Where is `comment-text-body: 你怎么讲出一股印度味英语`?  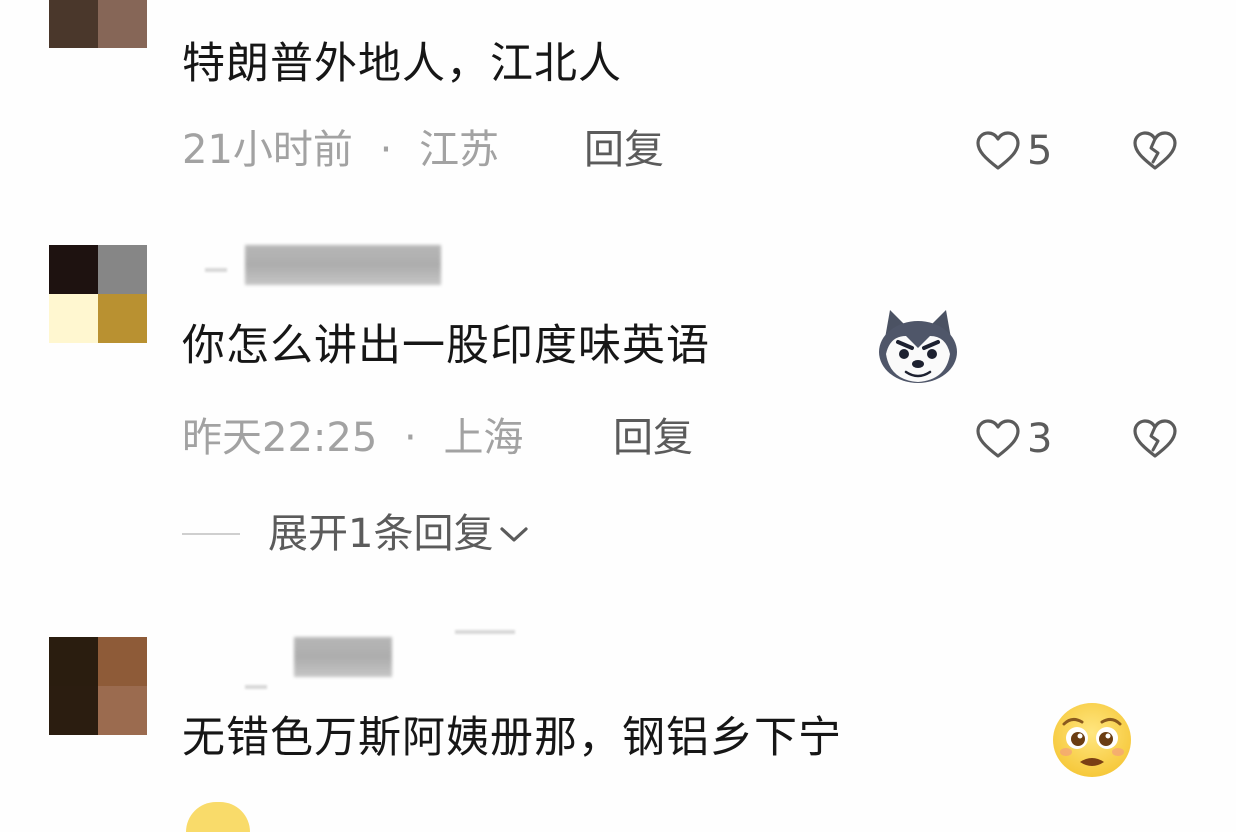
comment-text-body: 你怎么讲出一股印度味英语 is located at coordinates (446, 346).